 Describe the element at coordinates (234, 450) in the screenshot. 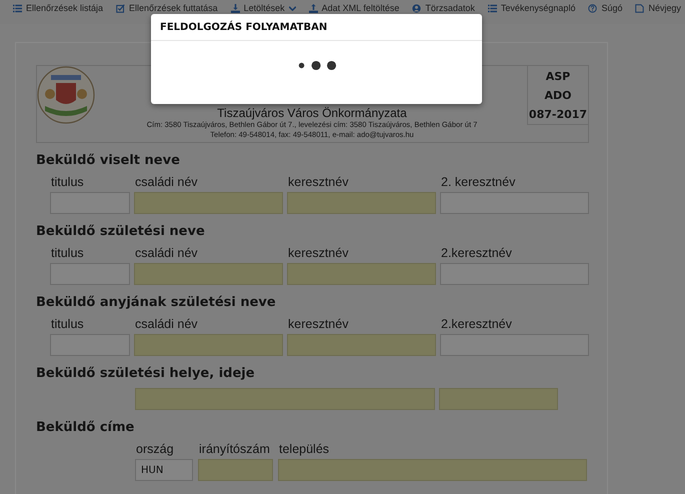

I see `field-label: irányítószám` at that location.